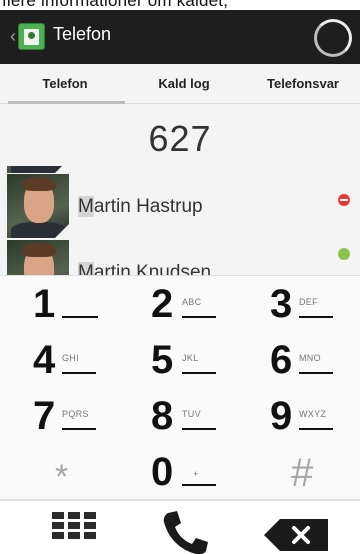 This screenshot has height=554, width=360. I want to click on cropped-top-text-label: flere informationer om kaldet,, so click(115, 5).